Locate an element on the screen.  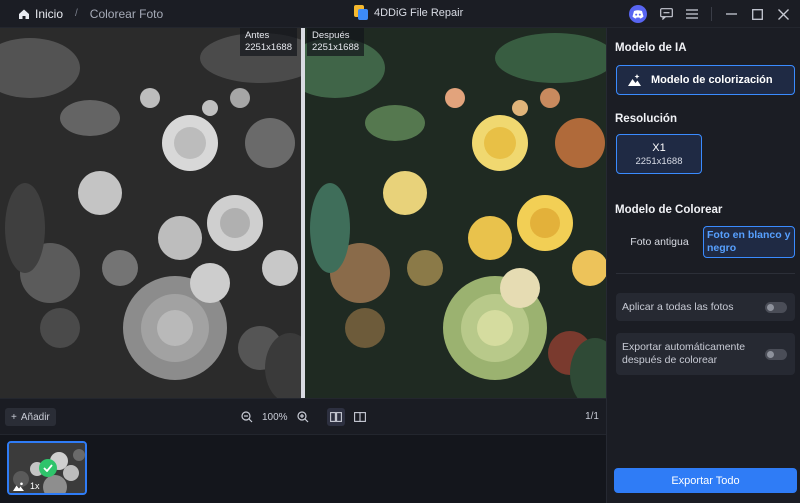
before-size: 2251x1688 is located at coordinates (268, 47).